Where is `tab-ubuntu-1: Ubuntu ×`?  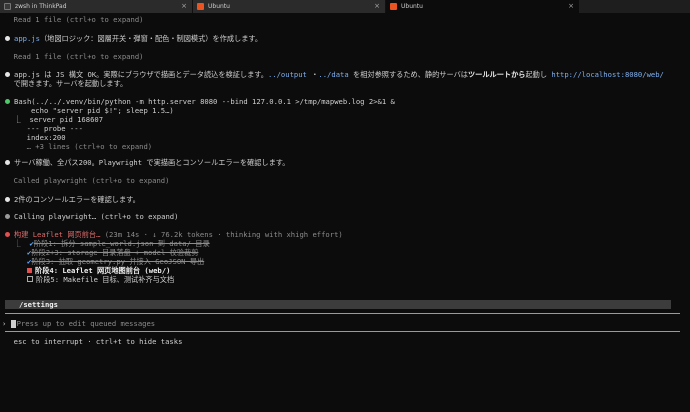 tab-ubuntu-1: Ubuntu × is located at coordinates (289, 6).